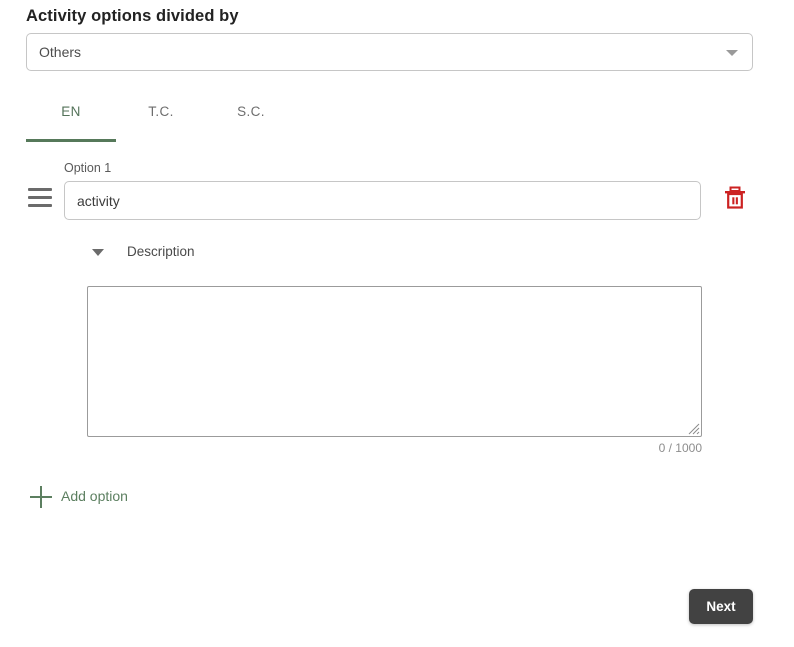 Image resolution: width=794 pixels, height=647 pixels. Describe the element at coordinates (161, 251) in the screenshot. I see `description-label: Description` at that location.